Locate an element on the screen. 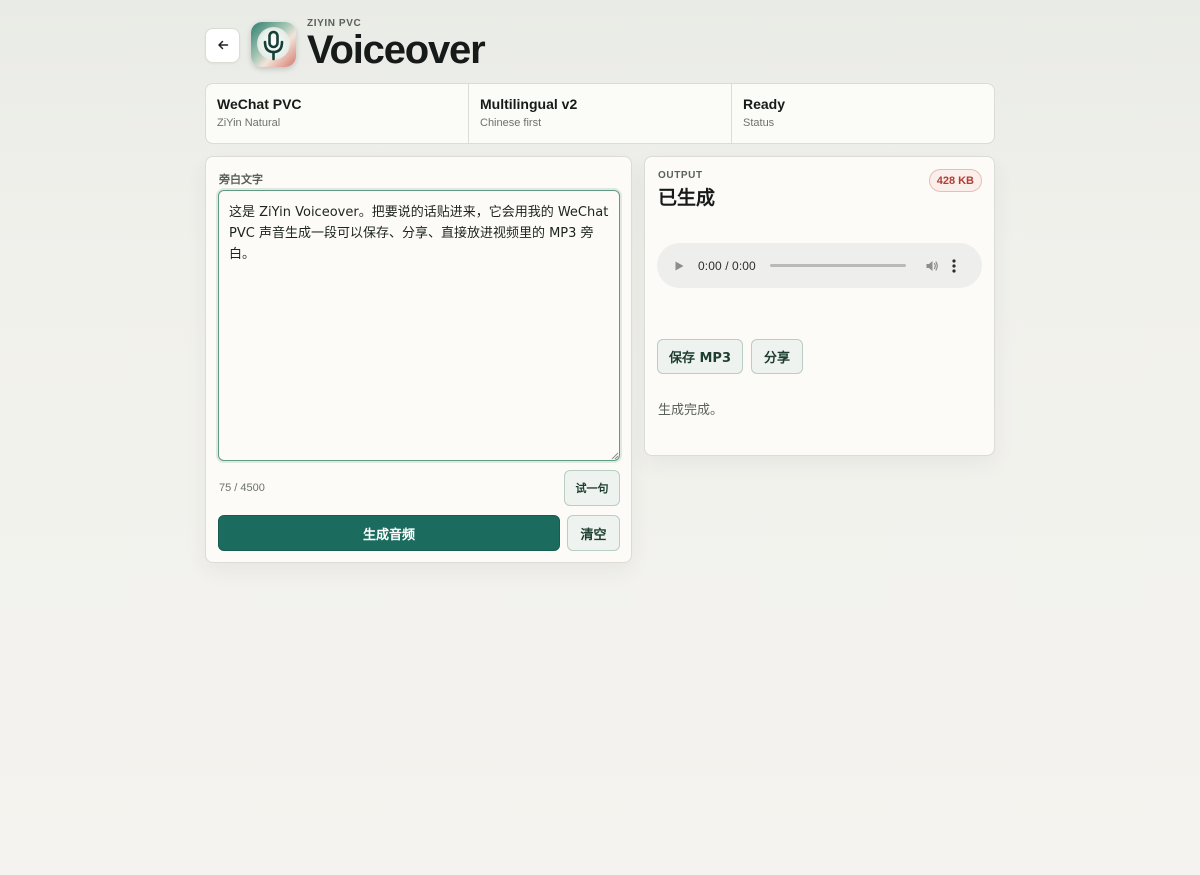 Image resolution: width=1200 pixels, height=875 pixels. save-mp3-button: 保存 MP3 is located at coordinates (700, 356).